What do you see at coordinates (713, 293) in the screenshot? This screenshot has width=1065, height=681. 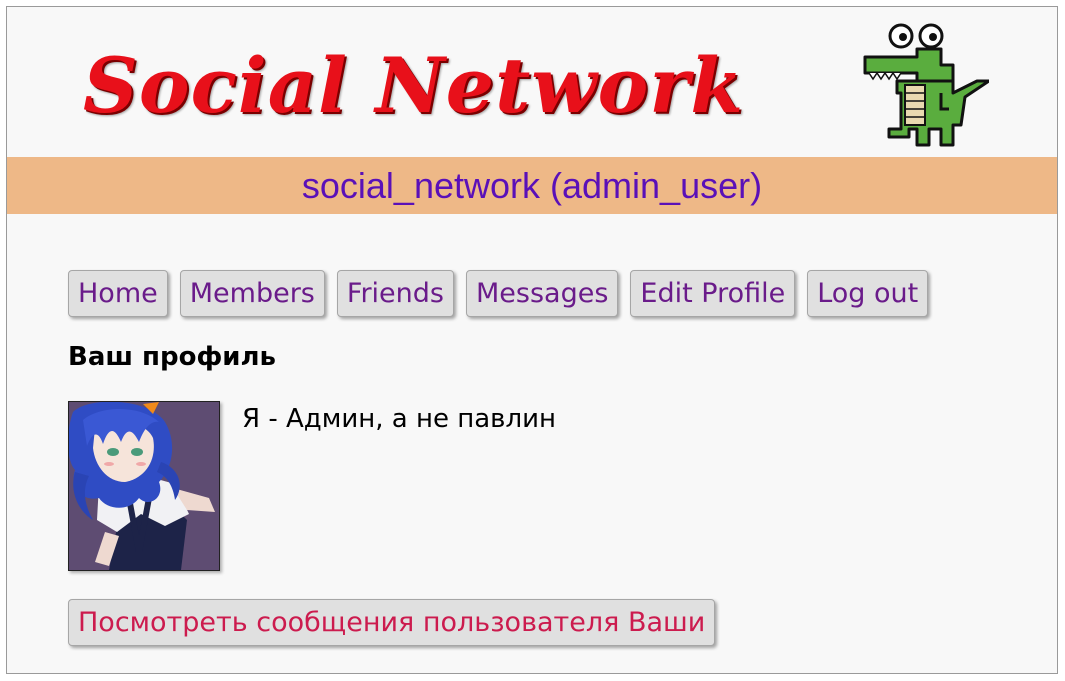 I see `nav-edit-profile-button: Edit Profile` at bounding box center [713, 293].